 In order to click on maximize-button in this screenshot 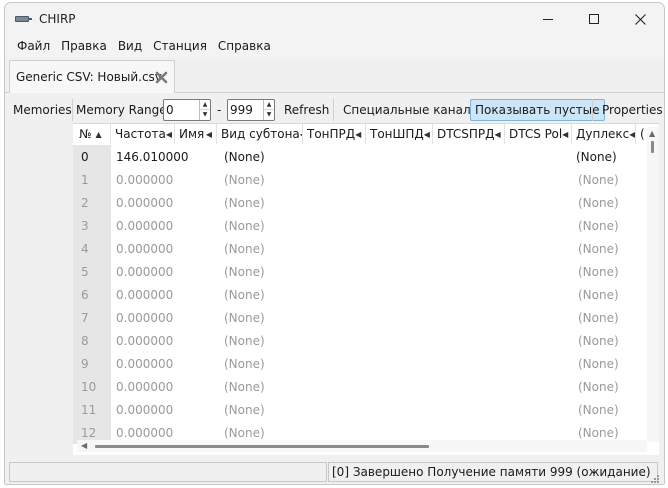, I will do `click(594, 19)`.